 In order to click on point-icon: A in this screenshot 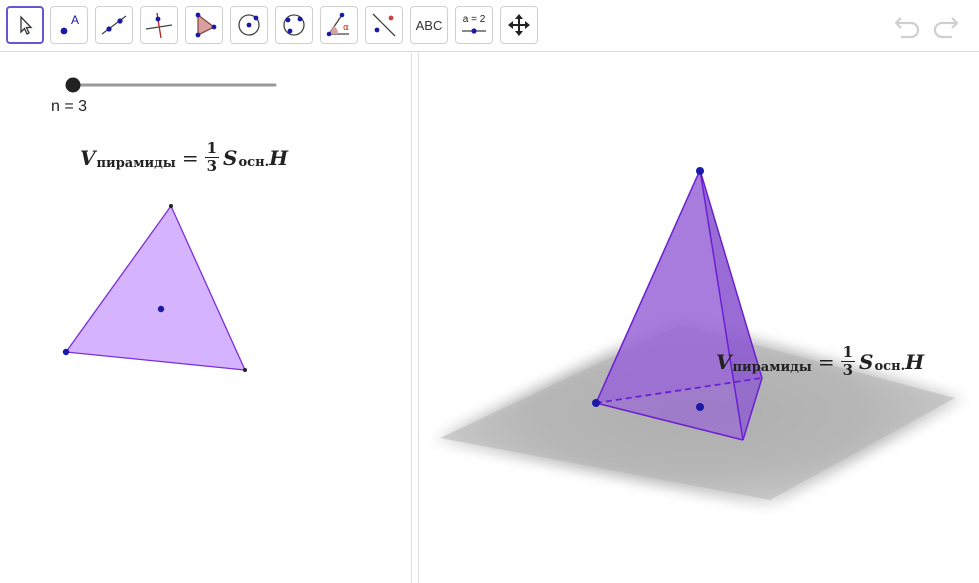, I will do `click(69, 24)`.